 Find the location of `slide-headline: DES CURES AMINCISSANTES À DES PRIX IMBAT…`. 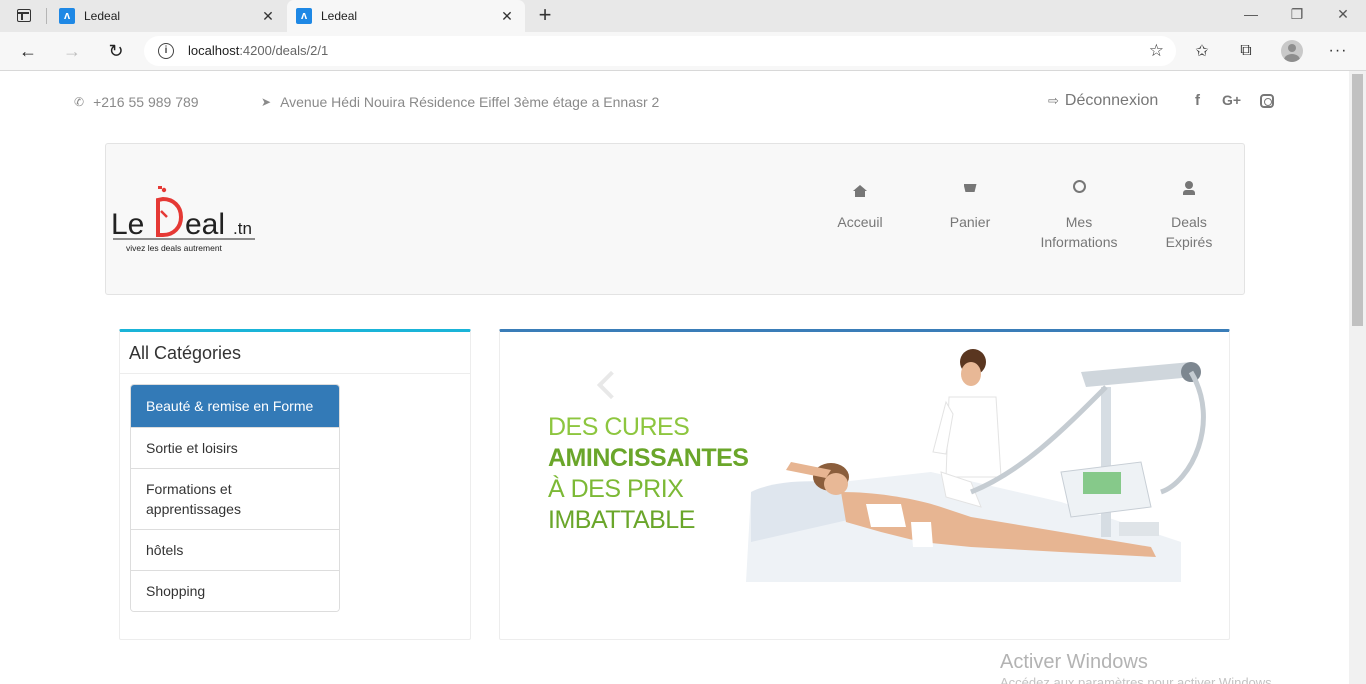

slide-headline: DES CURES AMINCISSANTES À DES PRIX IMBAT… is located at coordinates (648, 474).